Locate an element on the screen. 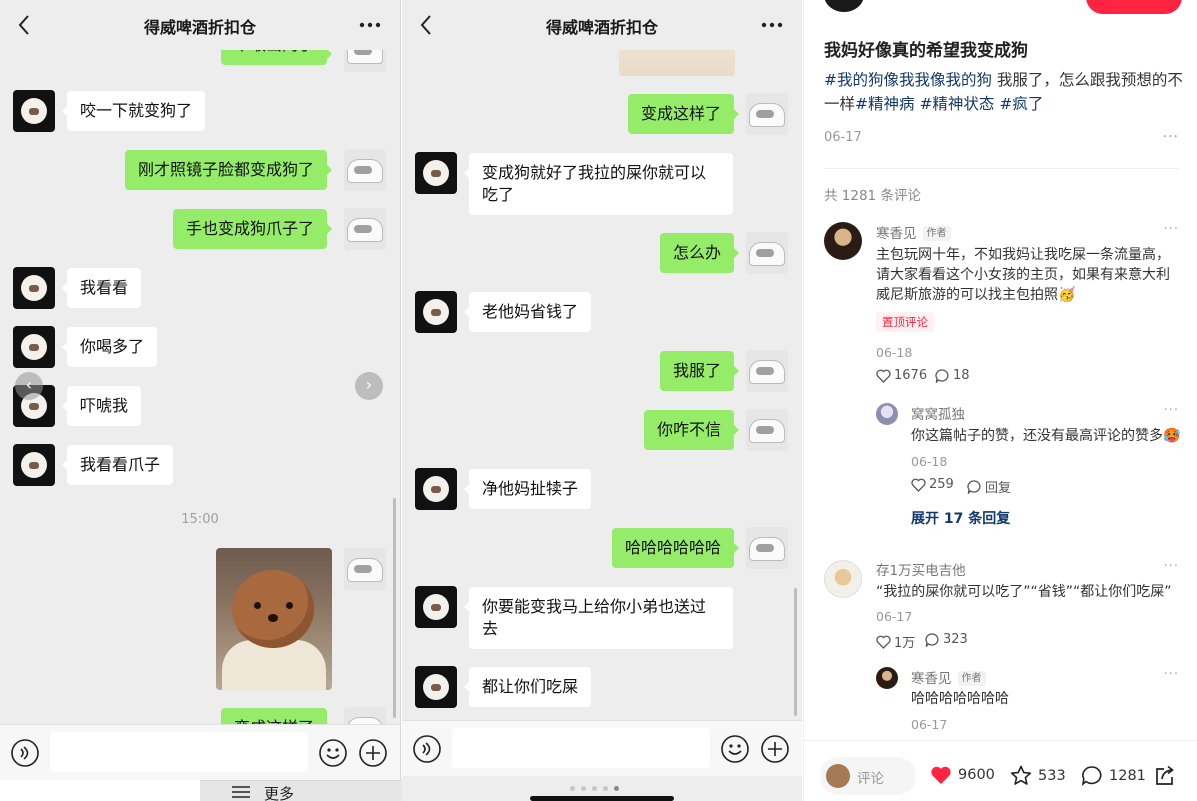 The image size is (1197, 801). chat-bubble: 刚才照镜子脸都变成狗了 is located at coordinates (228, 170).